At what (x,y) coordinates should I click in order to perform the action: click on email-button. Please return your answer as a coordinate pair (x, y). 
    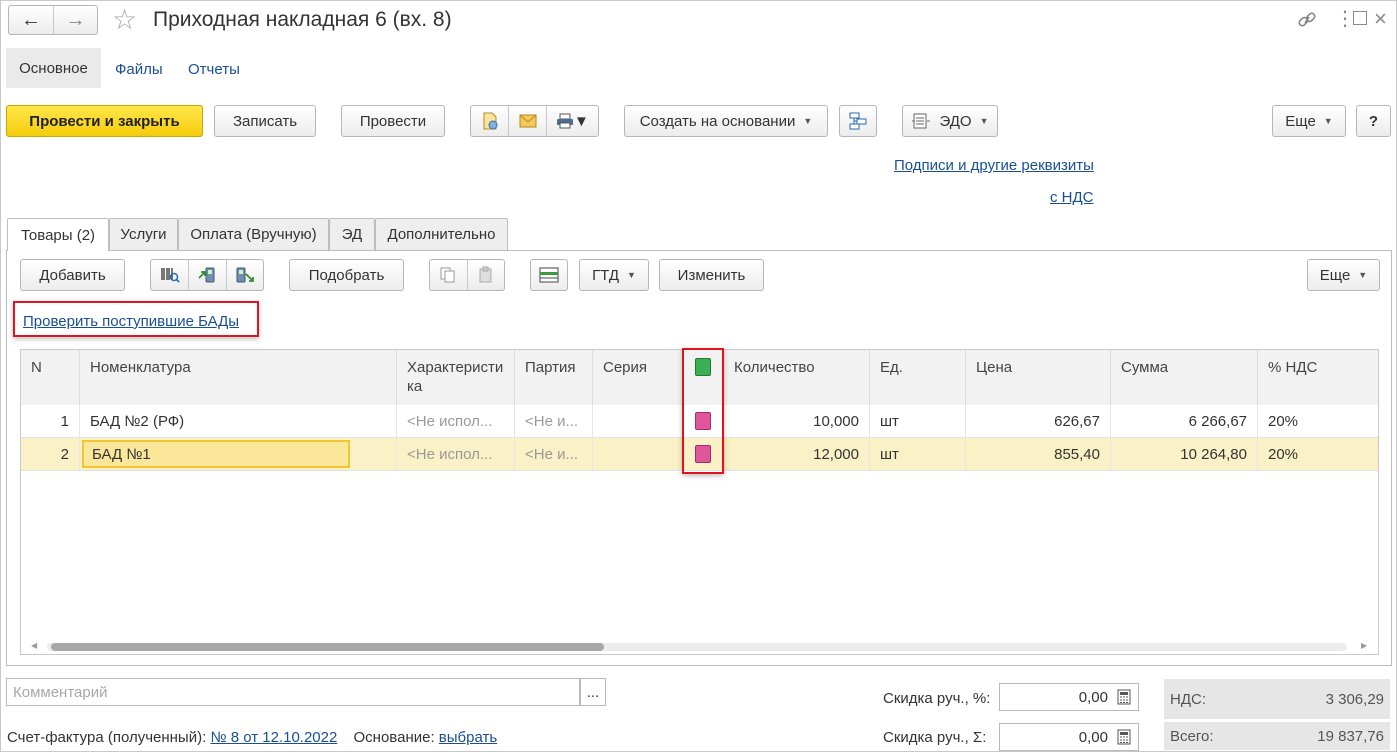
    Looking at the image, I should click on (526, 121).